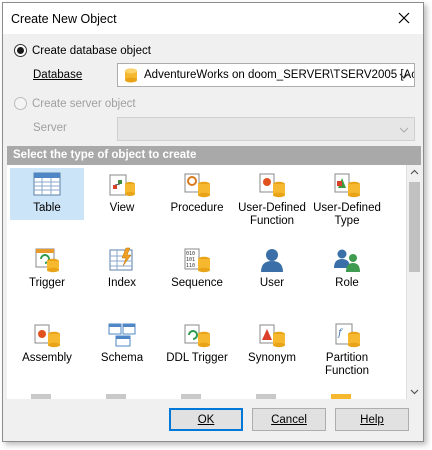 This screenshot has height=450, width=432. I want to click on object-type-ddl-trigger: DDL Trigger, so click(197, 341).